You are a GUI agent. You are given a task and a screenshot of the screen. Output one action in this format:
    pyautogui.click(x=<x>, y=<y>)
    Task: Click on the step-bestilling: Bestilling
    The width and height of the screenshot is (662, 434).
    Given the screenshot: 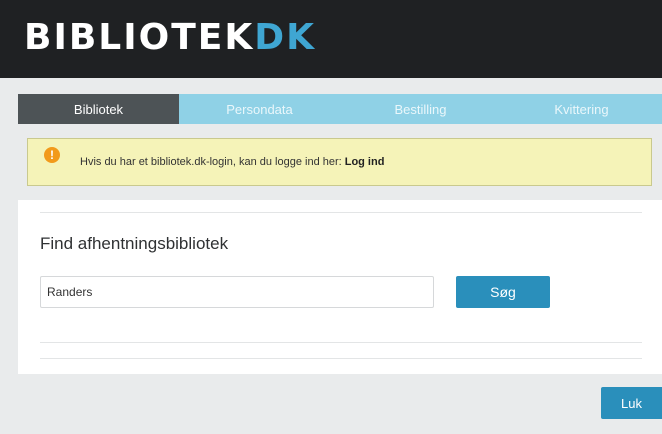 What is the action you would take?
    pyautogui.click(x=420, y=109)
    